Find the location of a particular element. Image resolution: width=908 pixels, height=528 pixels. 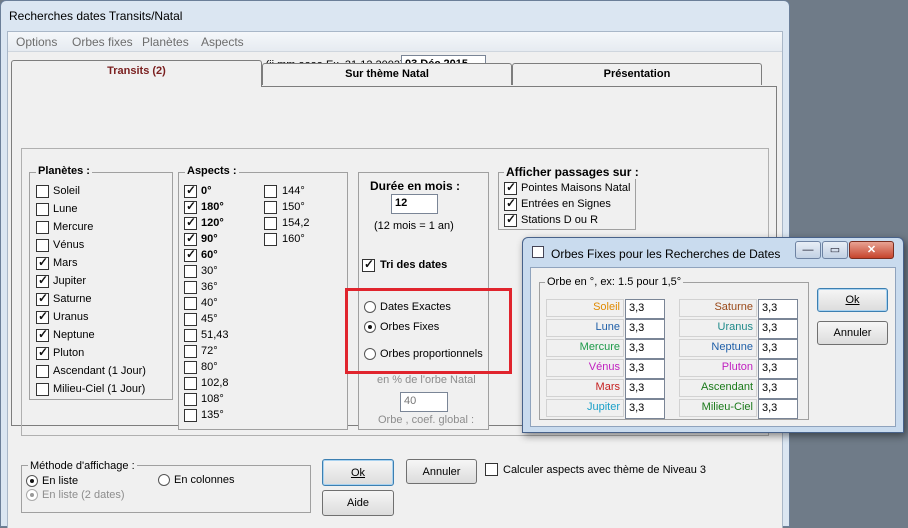

coef-label: Orbe , coef. global : is located at coordinates (426, 420).